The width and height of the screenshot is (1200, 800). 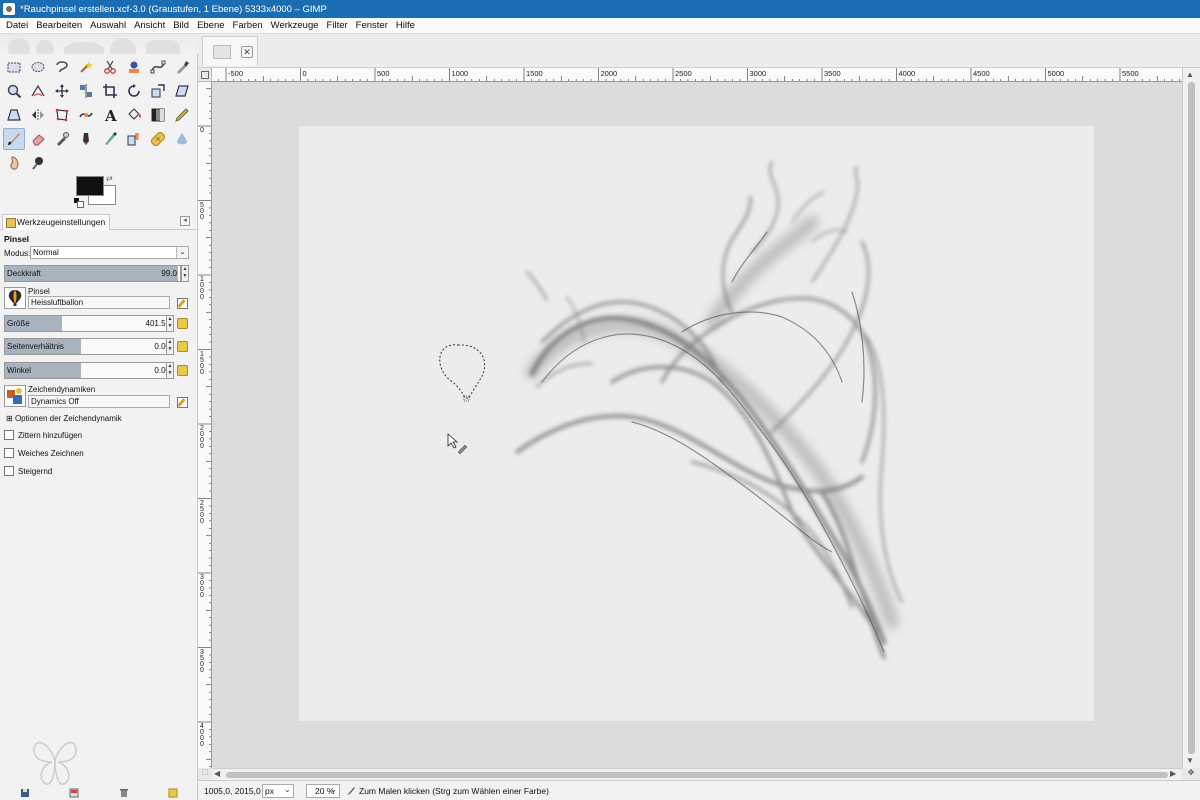 What do you see at coordinates (38, 115) in the screenshot?
I see `tool-flip` at bounding box center [38, 115].